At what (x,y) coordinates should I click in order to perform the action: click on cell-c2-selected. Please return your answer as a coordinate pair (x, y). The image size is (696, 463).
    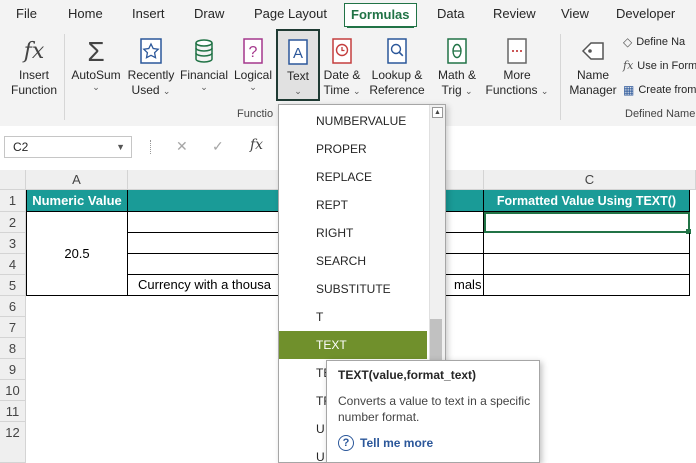
    Looking at the image, I should click on (587, 222).